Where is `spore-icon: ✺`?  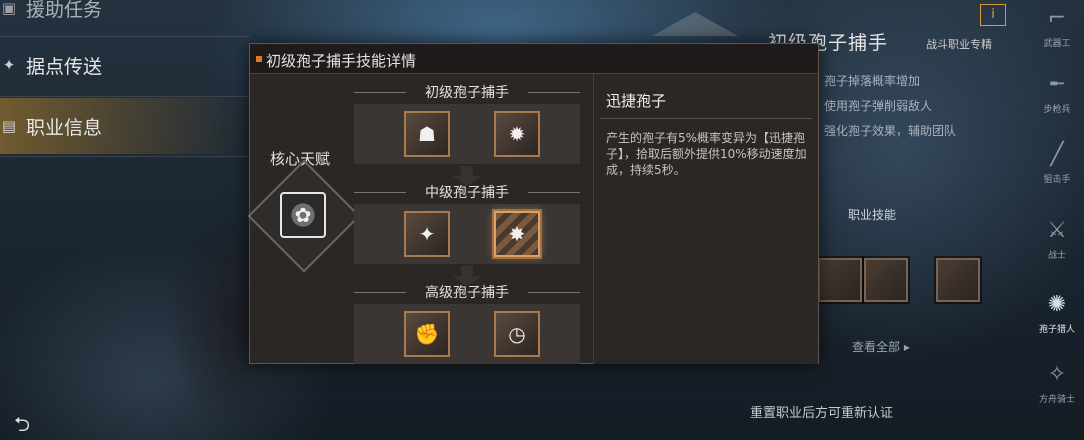
spore-icon: ✺ is located at coordinates (1057, 304).